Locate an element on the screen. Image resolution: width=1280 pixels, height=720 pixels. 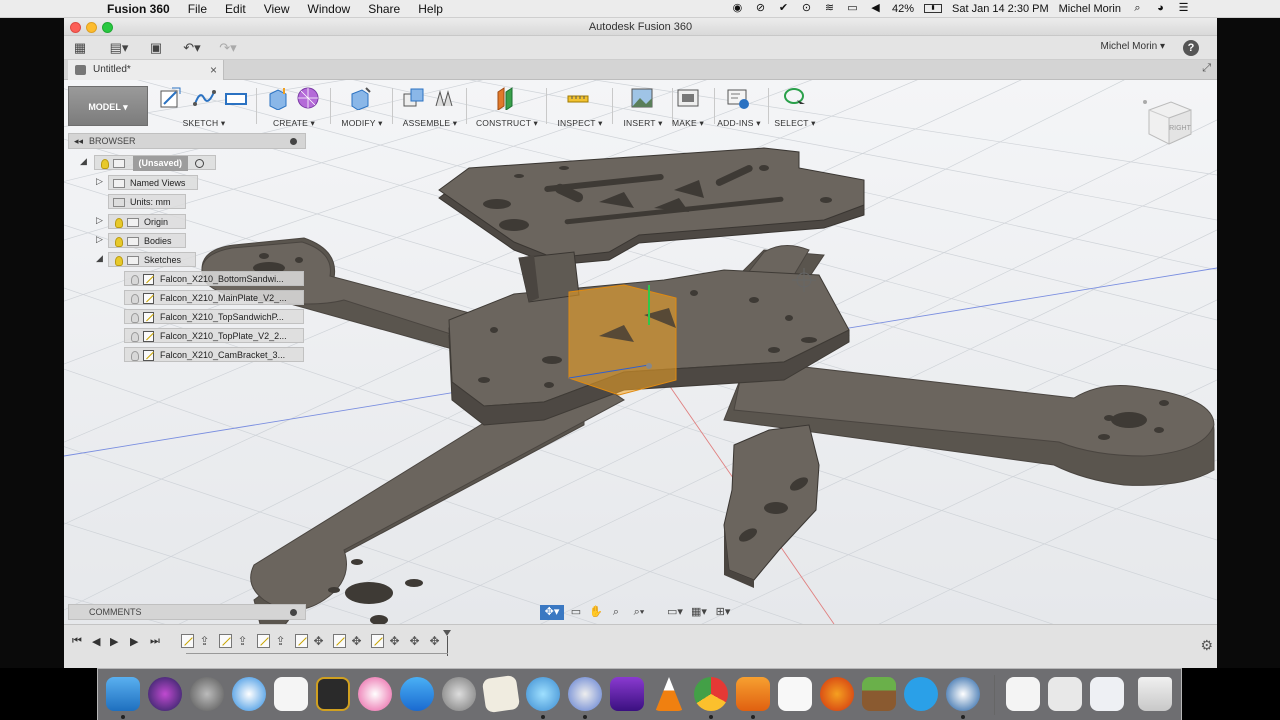
timeline-step-forward-icon: ▶ is located at coordinates (134, 641).